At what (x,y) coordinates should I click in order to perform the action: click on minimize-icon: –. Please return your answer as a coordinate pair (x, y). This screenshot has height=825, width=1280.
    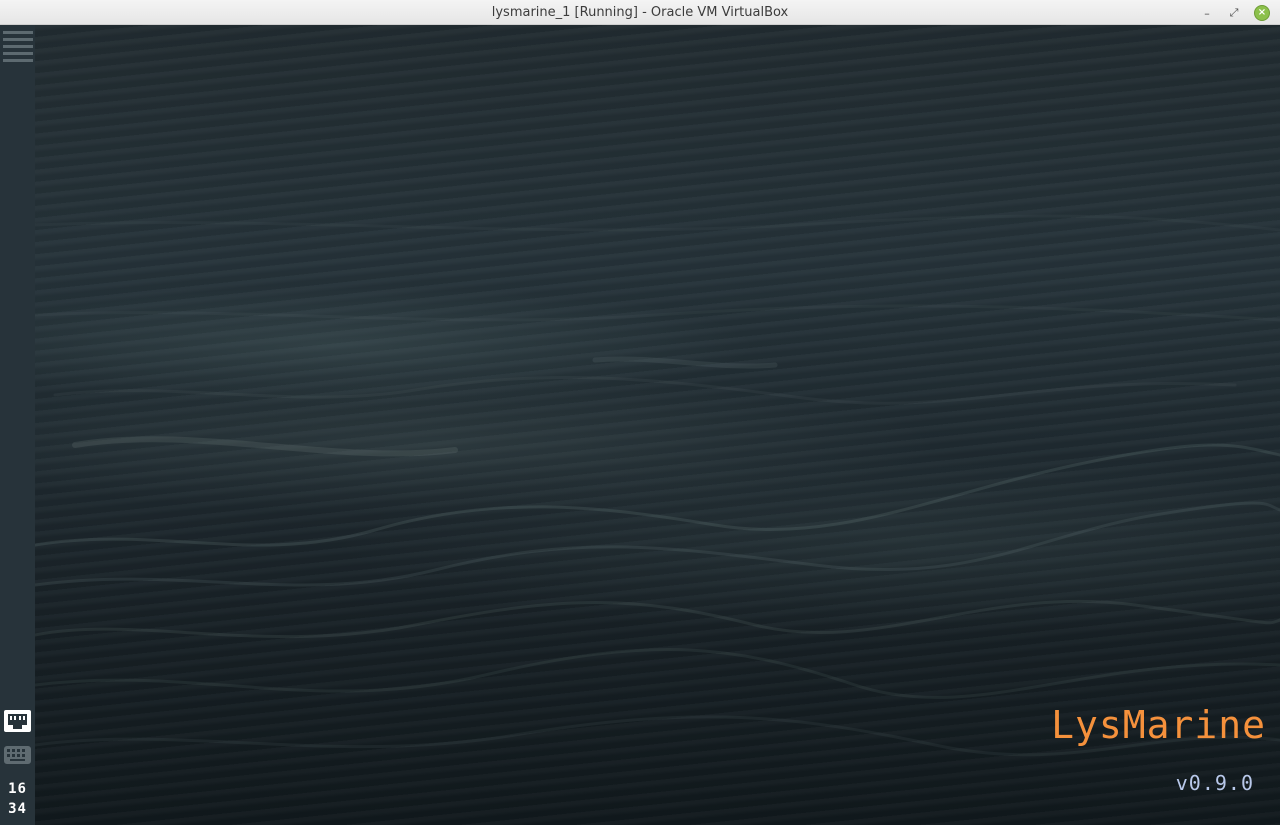
    Looking at the image, I should click on (1207, 13).